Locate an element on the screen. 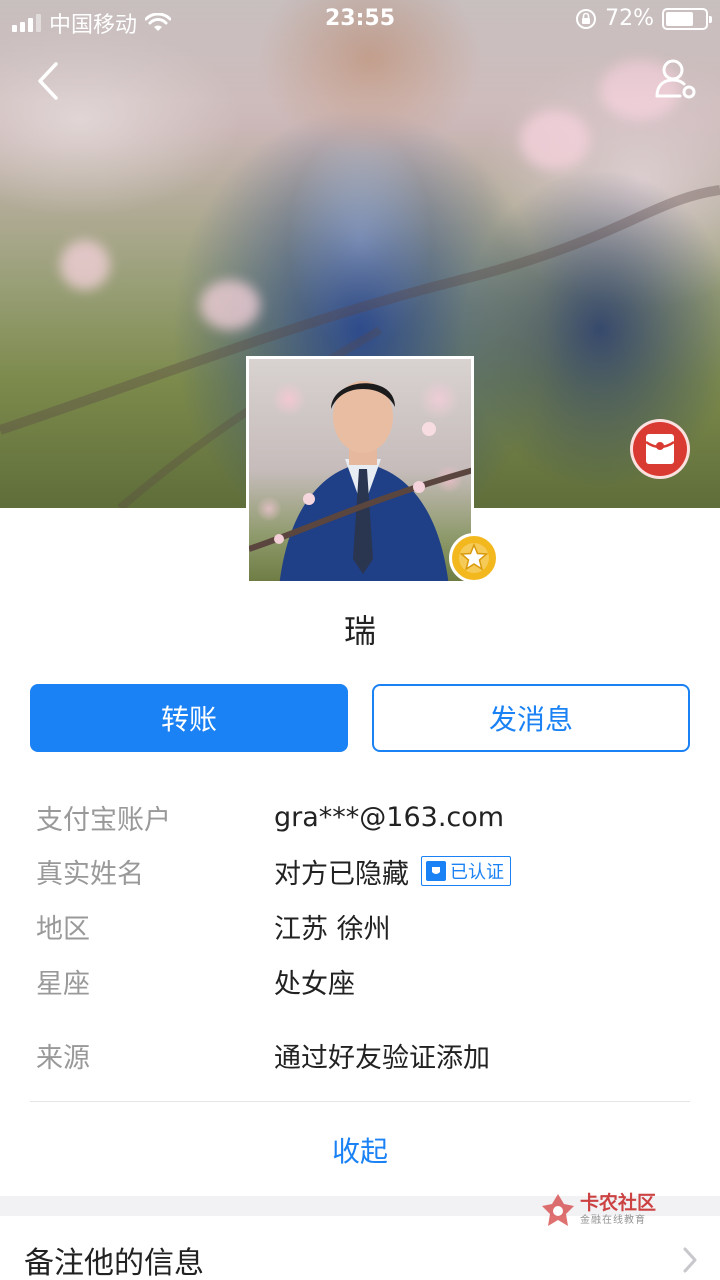 The height and width of the screenshot is (1280, 720). verified-badge: 已认证 is located at coordinates (466, 871).